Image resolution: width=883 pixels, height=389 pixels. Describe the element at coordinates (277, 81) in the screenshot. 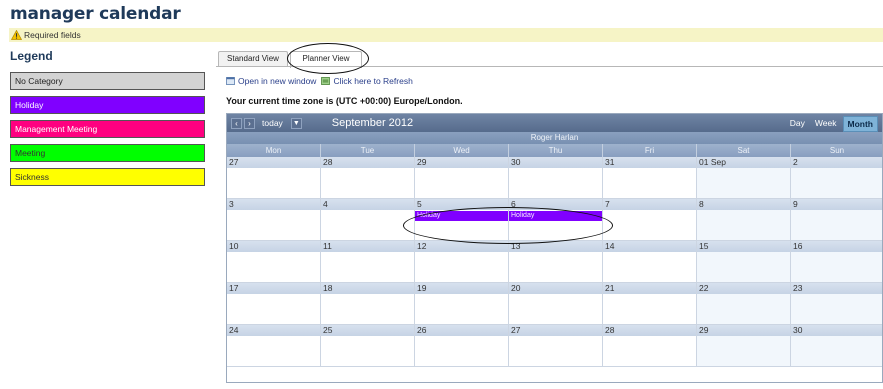

I see `open-new-window-link: Open in new window` at that location.